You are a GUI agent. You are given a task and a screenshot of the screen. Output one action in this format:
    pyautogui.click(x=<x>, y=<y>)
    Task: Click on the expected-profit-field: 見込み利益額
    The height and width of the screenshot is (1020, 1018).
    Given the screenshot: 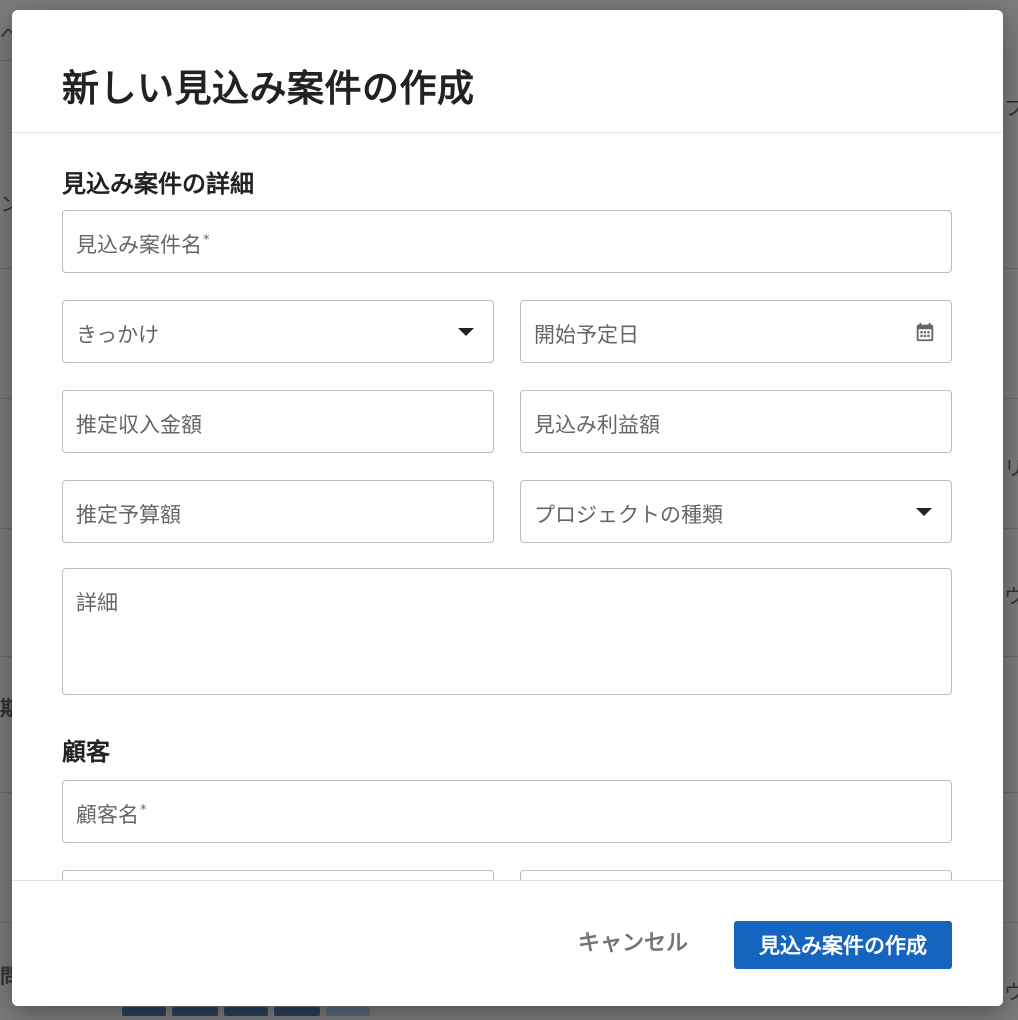 What is the action you would take?
    pyautogui.click(x=736, y=421)
    